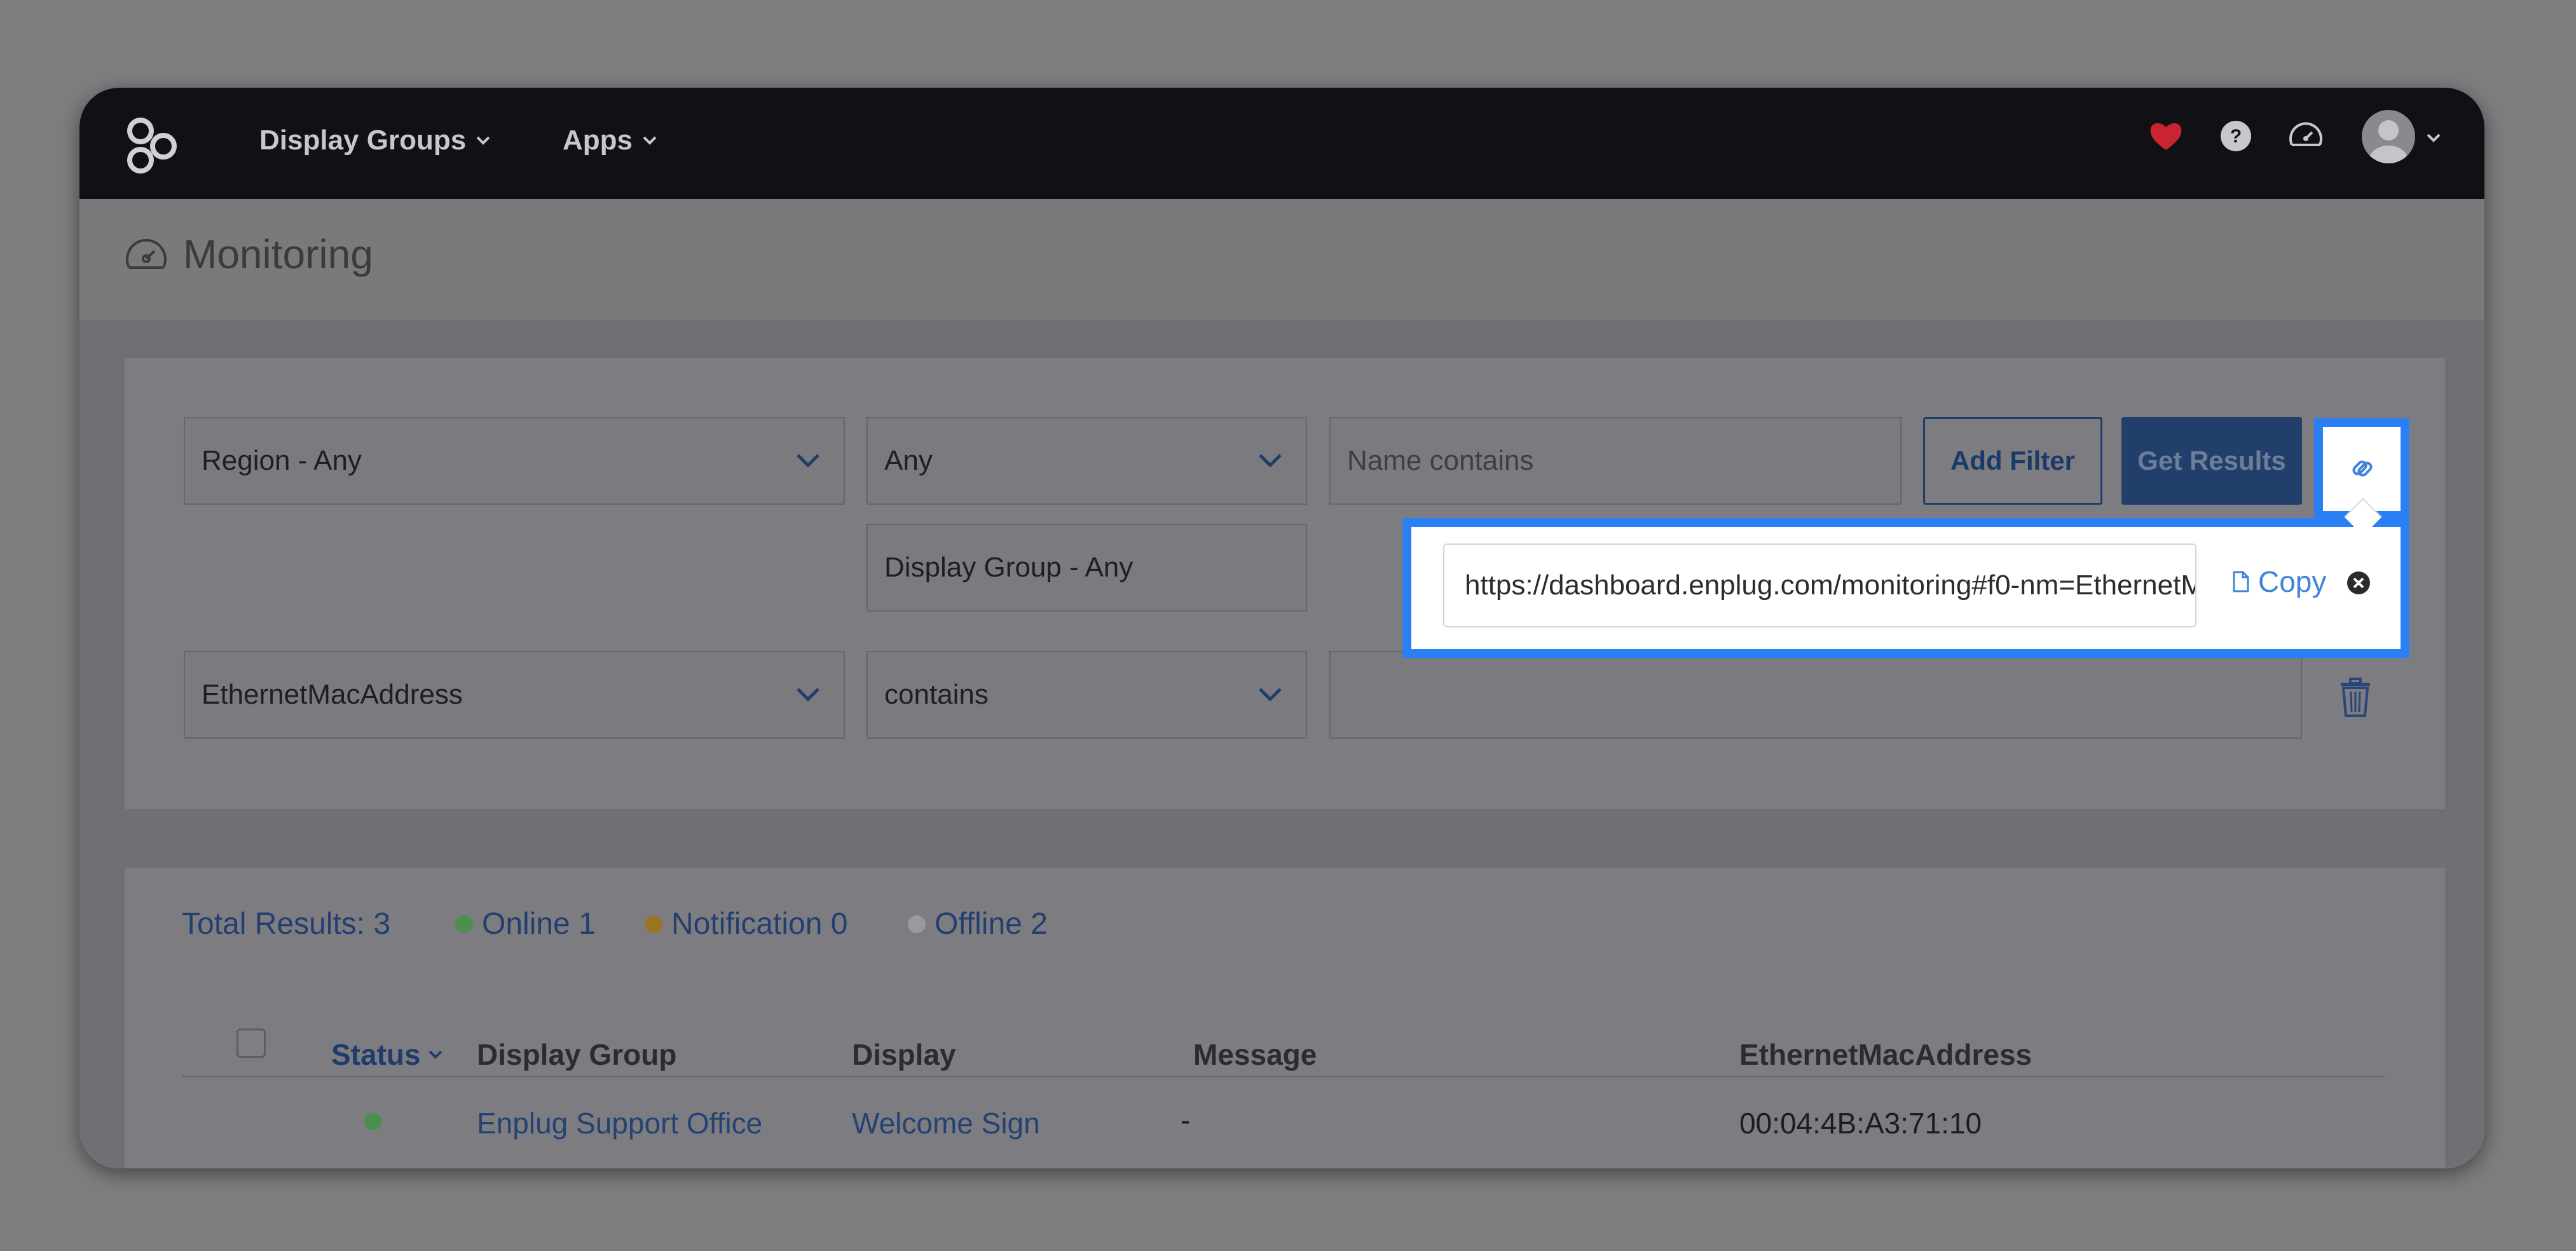  I want to click on filter-operator-select: contains, so click(1087, 695).